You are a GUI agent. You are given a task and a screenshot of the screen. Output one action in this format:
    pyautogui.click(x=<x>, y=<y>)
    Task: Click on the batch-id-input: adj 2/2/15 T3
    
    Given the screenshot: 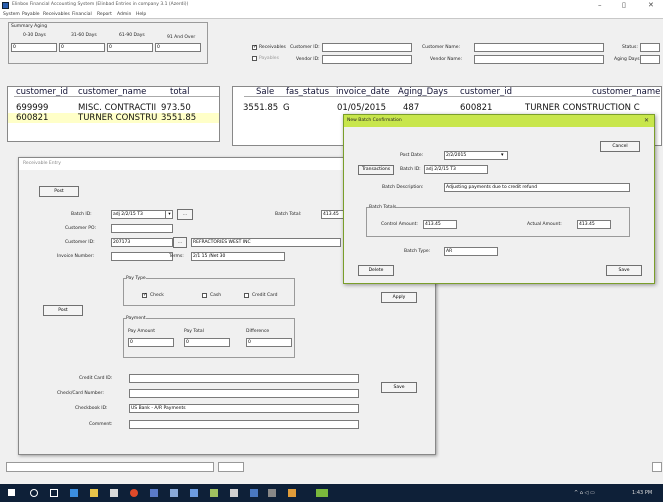 What is the action you would take?
    pyautogui.click(x=456, y=169)
    